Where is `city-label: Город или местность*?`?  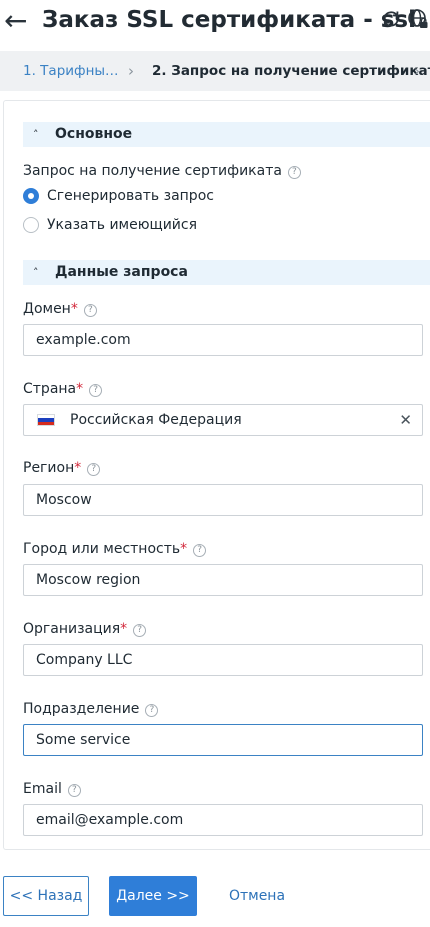 city-label: Город или местность*? is located at coordinates (115, 549).